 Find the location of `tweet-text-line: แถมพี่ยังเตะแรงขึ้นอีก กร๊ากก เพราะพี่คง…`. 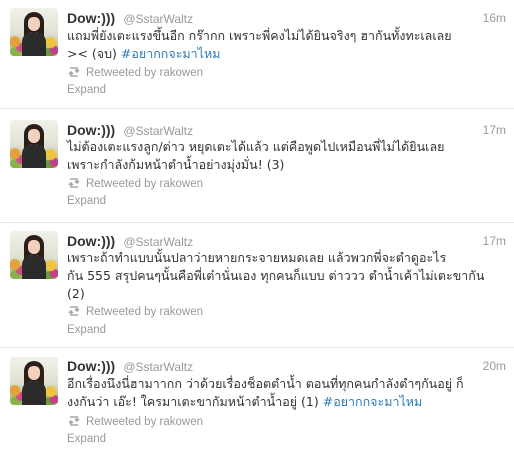

tweet-text-line: แถมพี่ยังเตะแรงขึ้นอีก กร๊ากก เพราะพี่คง… is located at coordinates (282, 36).